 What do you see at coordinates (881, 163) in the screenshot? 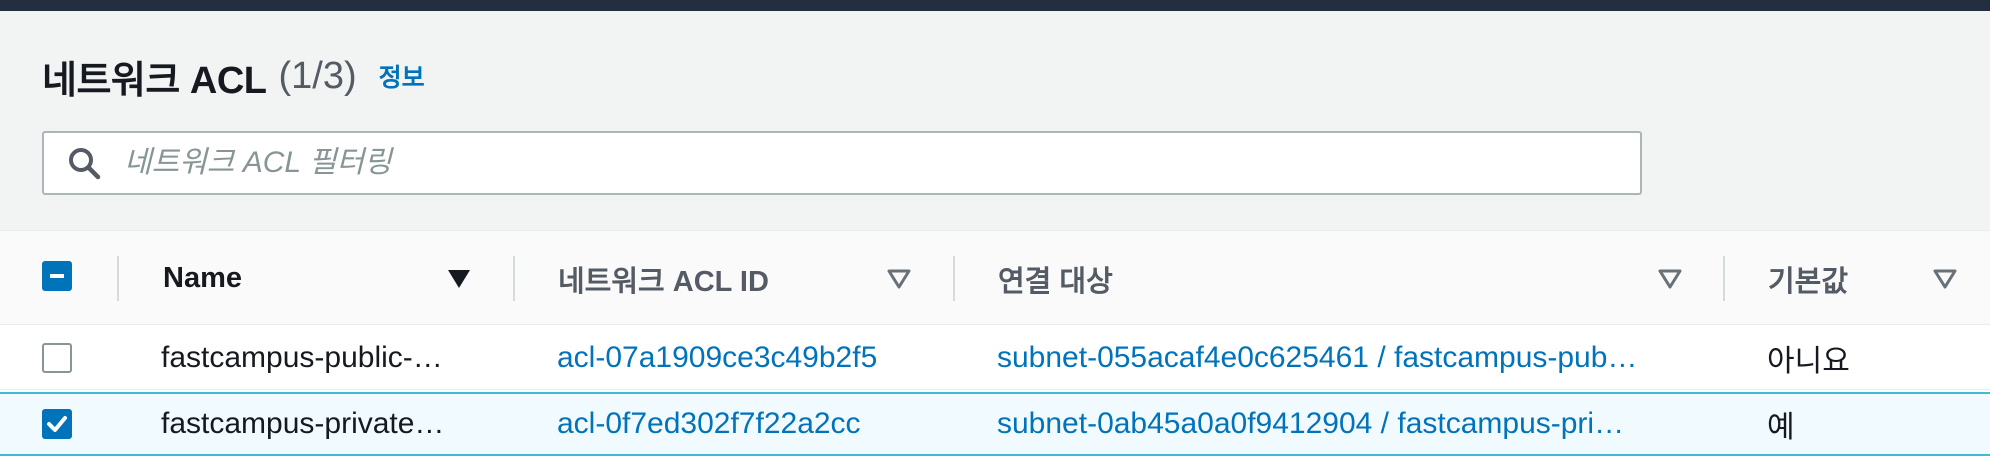
I see `filter-input` at bounding box center [881, 163].